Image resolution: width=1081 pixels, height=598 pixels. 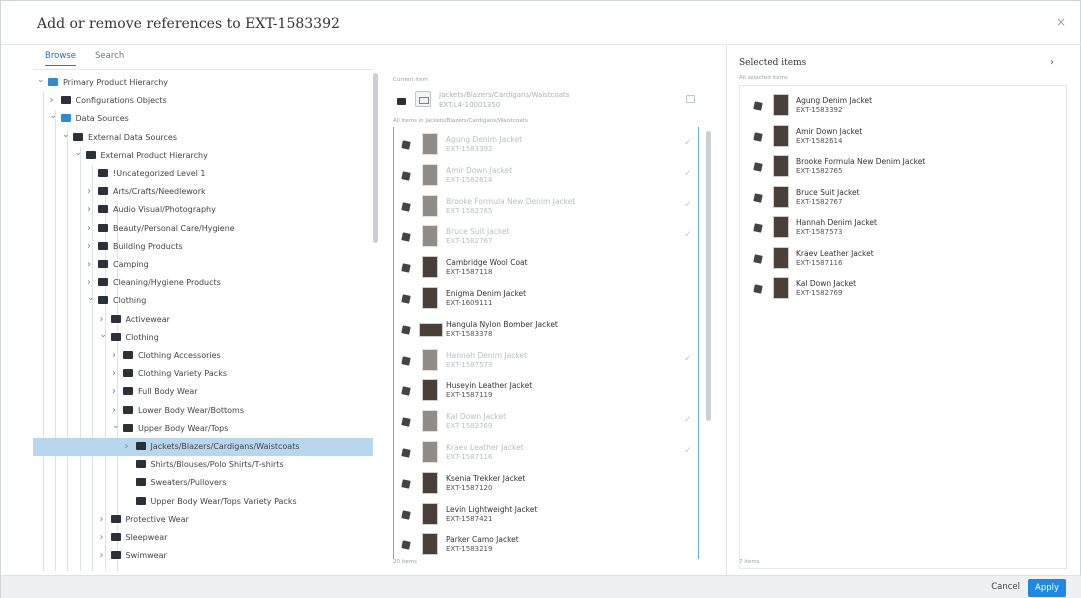 What do you see at coordinates (203, 229) in the screenshot?
I see `tree-node: › Beauty/Personal Care/Hygiene` at bounding box center [203, 229].